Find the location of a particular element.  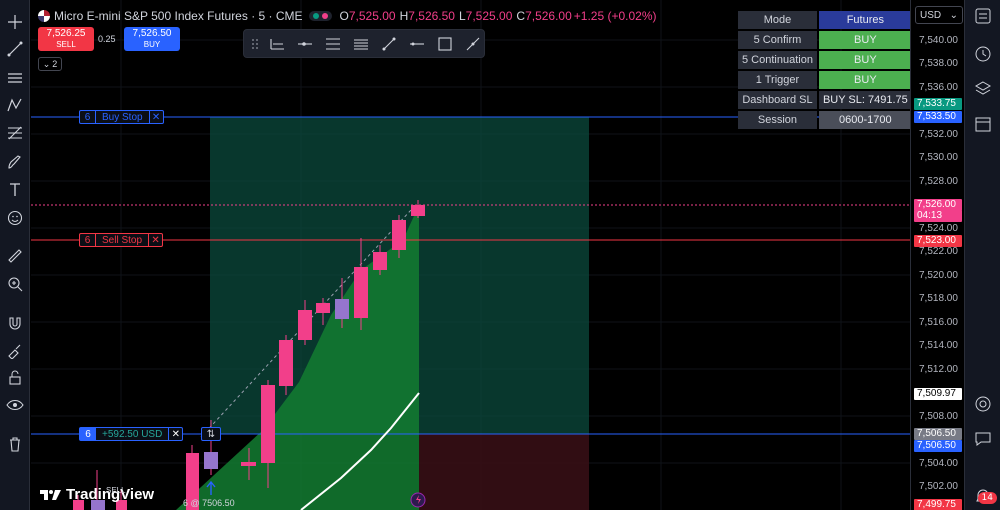

pattern-icon is located at coordinates (15, 105).